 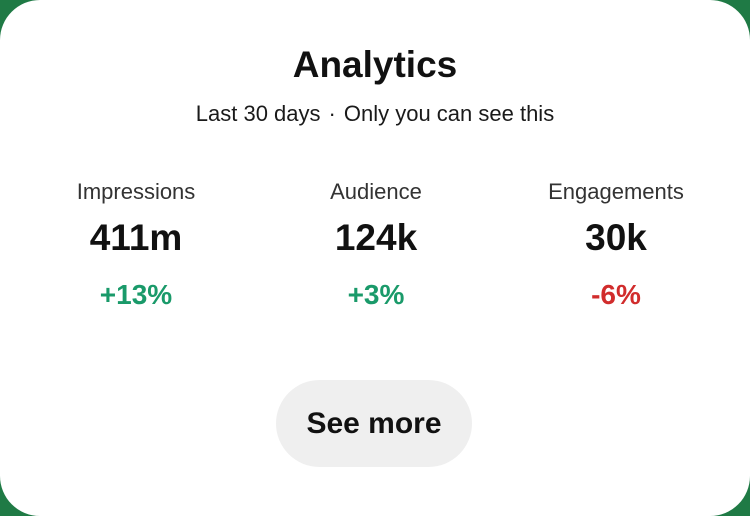 What do you see at coordinates (136, 294) in the screenshot?
I see `stat-change: +13%` at bounding box center [136, 294].